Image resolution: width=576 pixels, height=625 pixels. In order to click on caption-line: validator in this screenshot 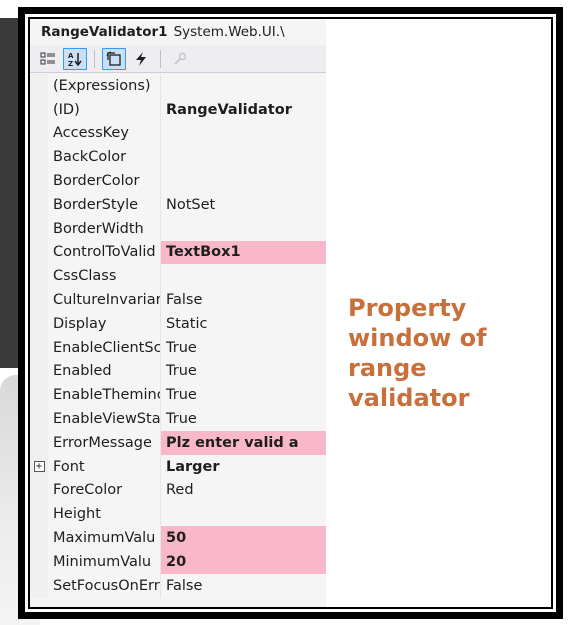, I will do `click(409, 398)`.